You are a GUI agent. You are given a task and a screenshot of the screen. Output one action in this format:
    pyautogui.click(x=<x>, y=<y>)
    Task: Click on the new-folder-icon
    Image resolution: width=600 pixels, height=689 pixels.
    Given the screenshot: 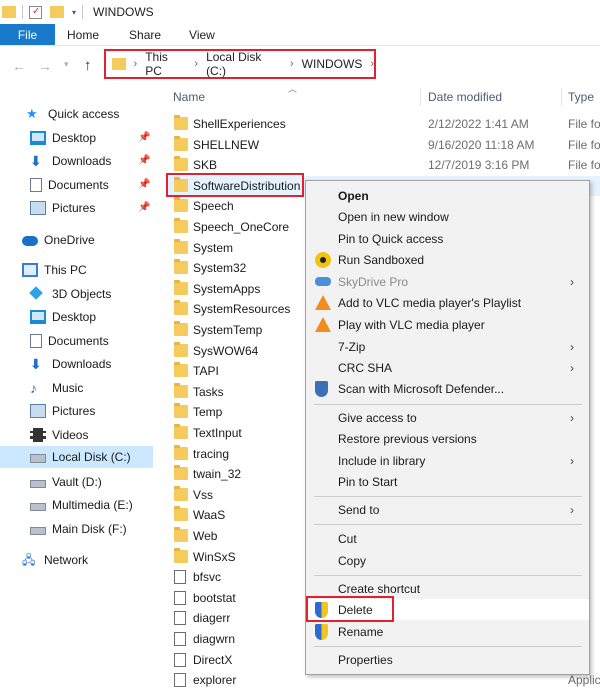 What is the action you would take?
    pyautogui.click(x=57, y=12)
    